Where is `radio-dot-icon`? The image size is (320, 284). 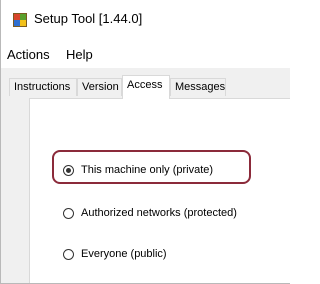
radio-dot-icon is located at coordinates (68, 170).